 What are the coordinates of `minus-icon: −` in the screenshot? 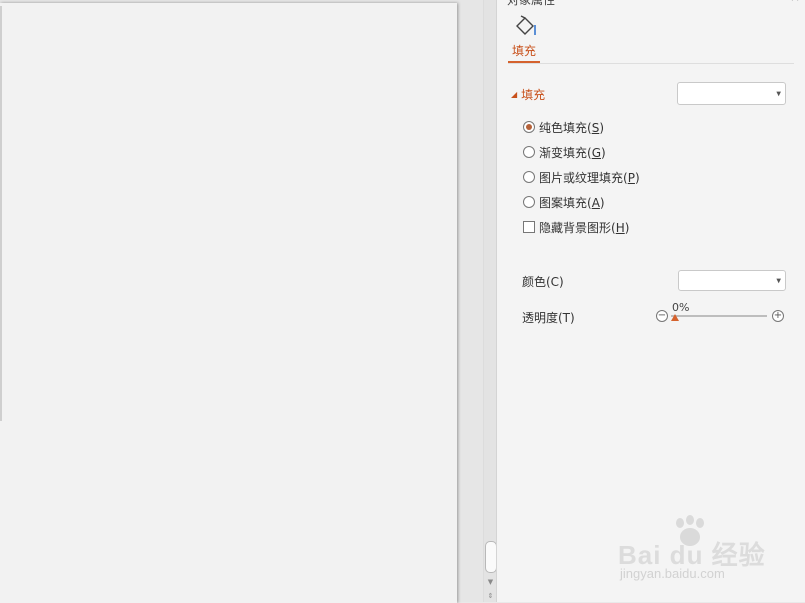 It's located at (662, 316).